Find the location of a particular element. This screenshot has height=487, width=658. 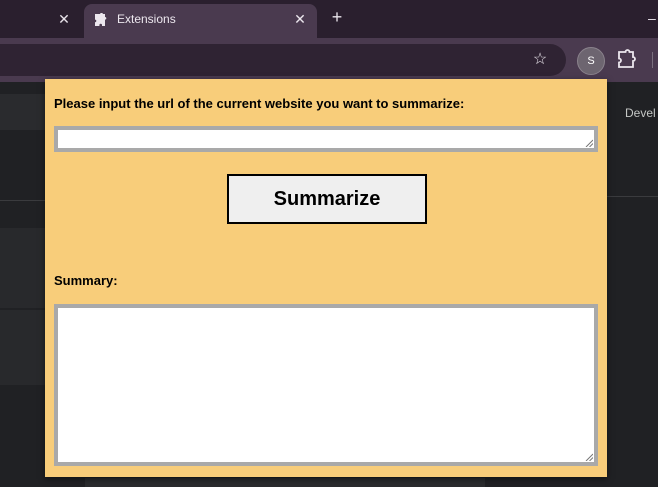

background-partial-text: Devel is located at coordinates (640, 113).